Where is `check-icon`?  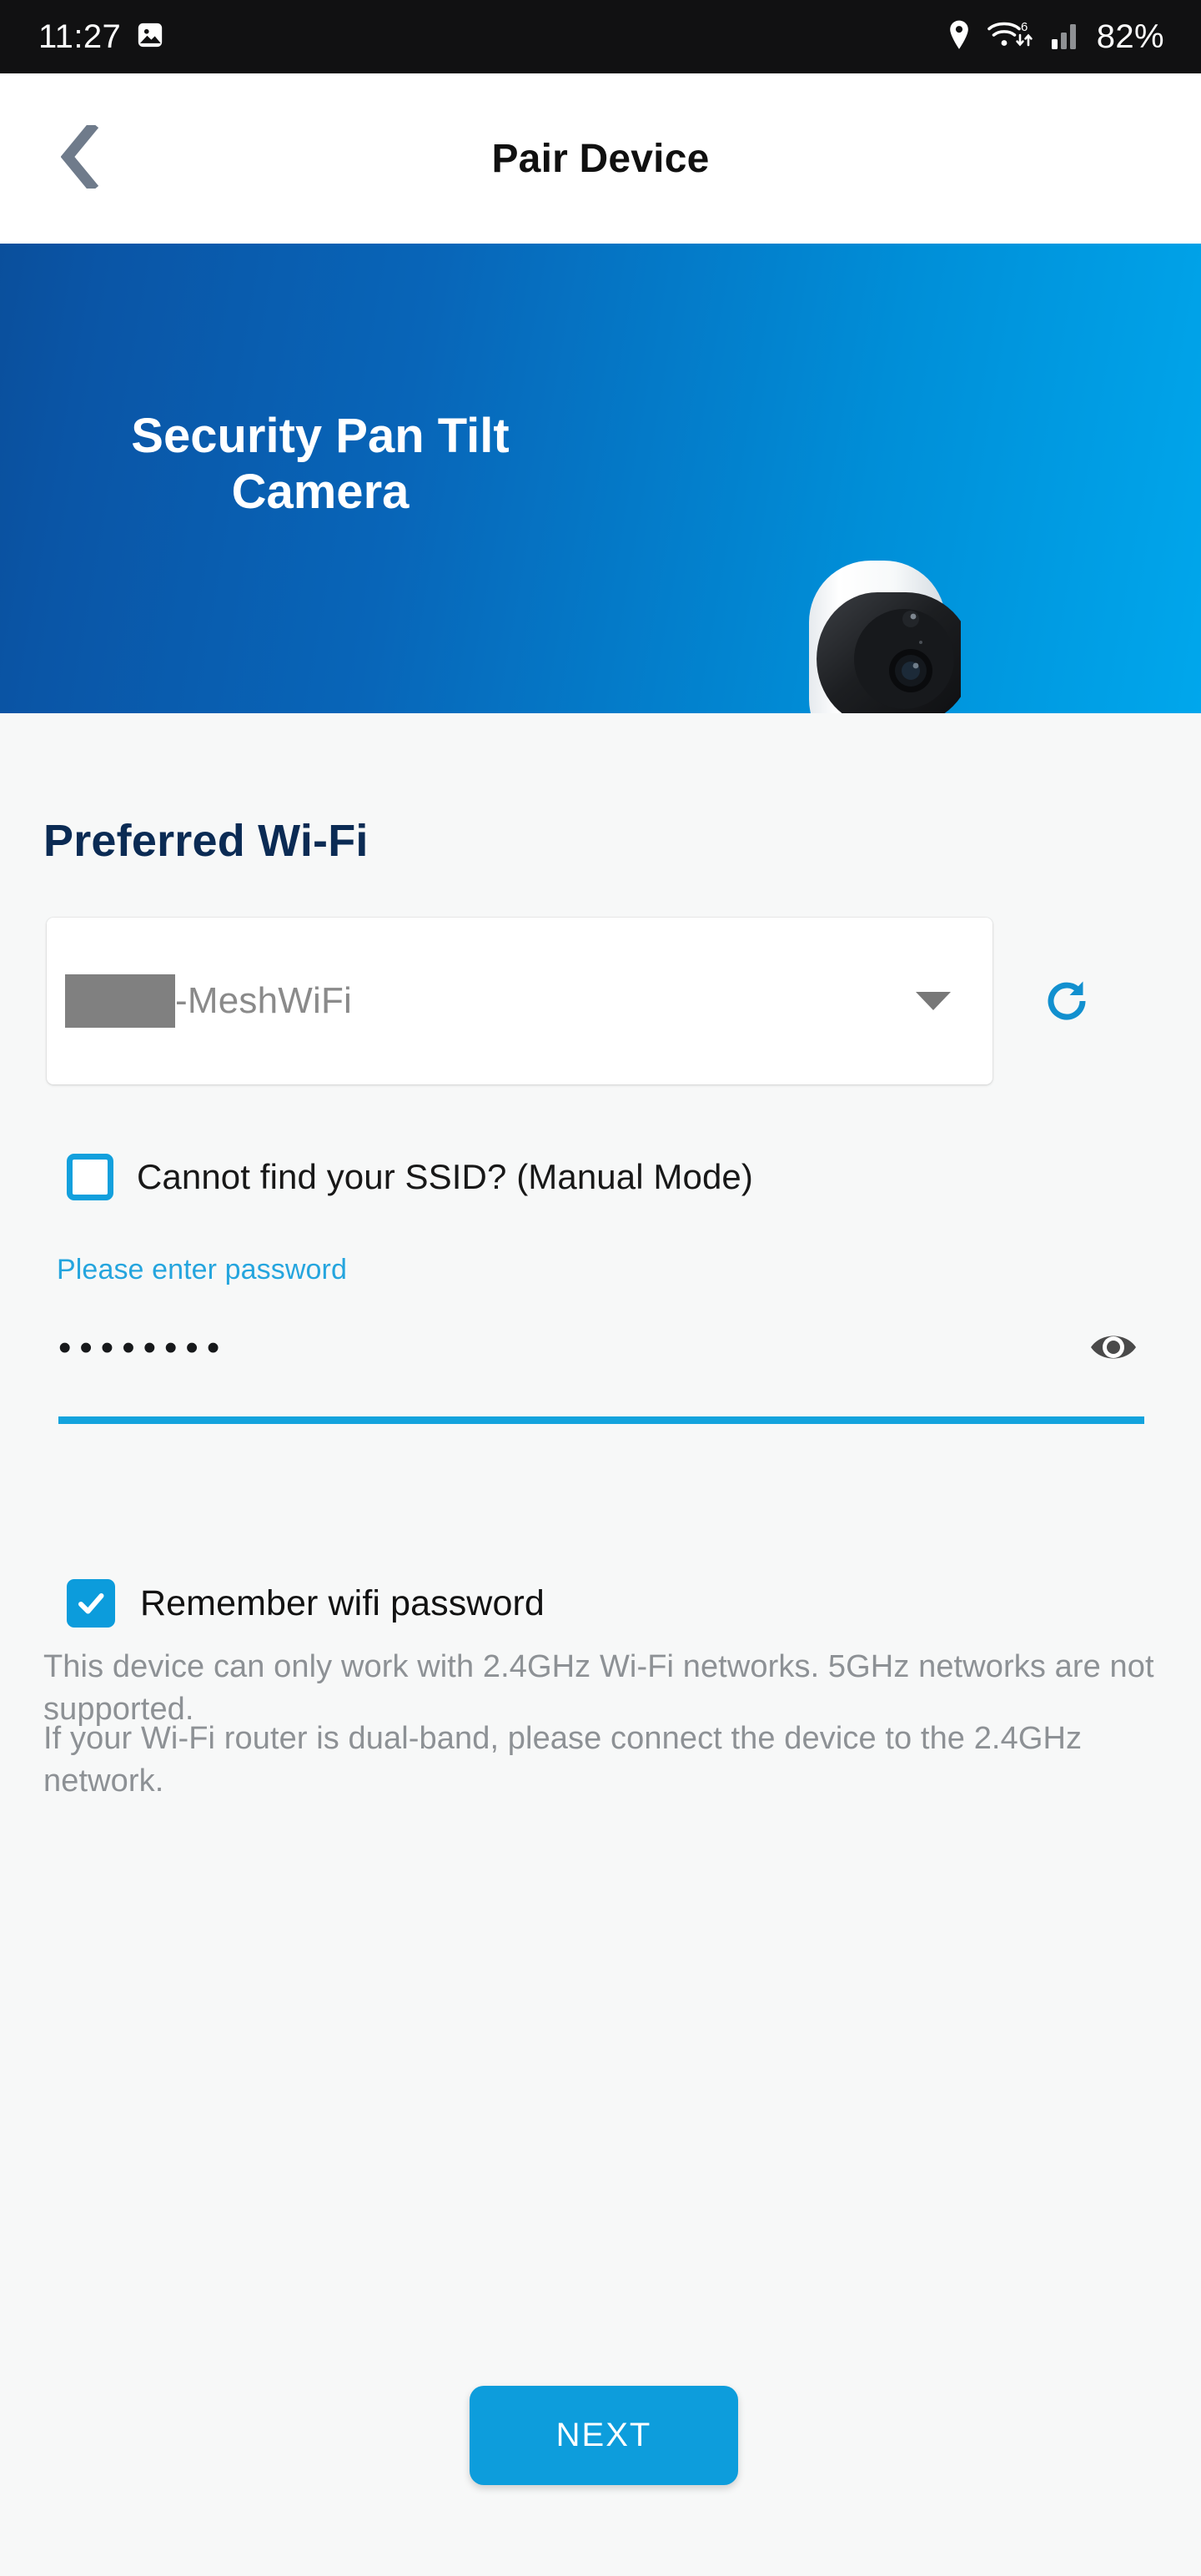
check-icon is located at coordinates (91, 1603).